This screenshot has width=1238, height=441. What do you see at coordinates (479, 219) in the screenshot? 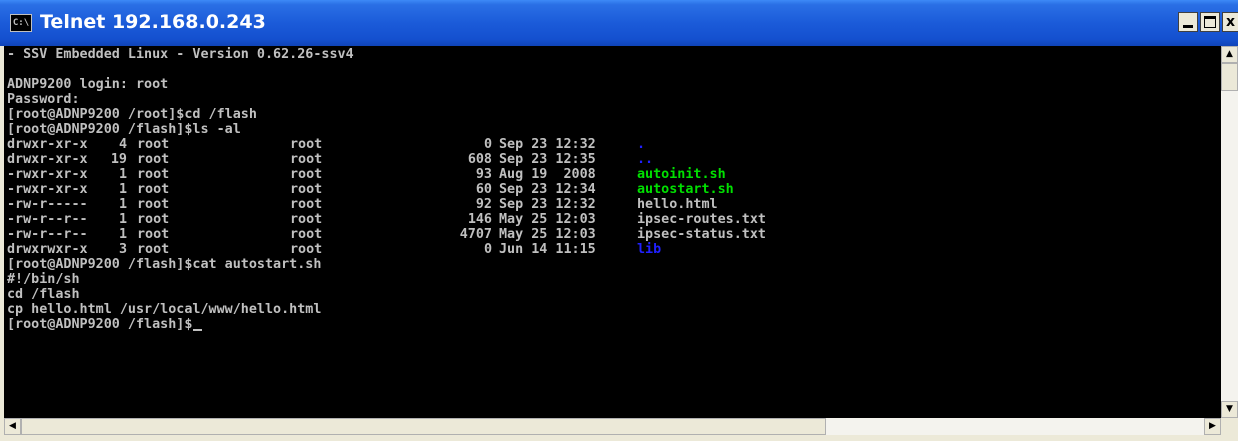
I see `file-size: 146` at bounding box center [479, 219].